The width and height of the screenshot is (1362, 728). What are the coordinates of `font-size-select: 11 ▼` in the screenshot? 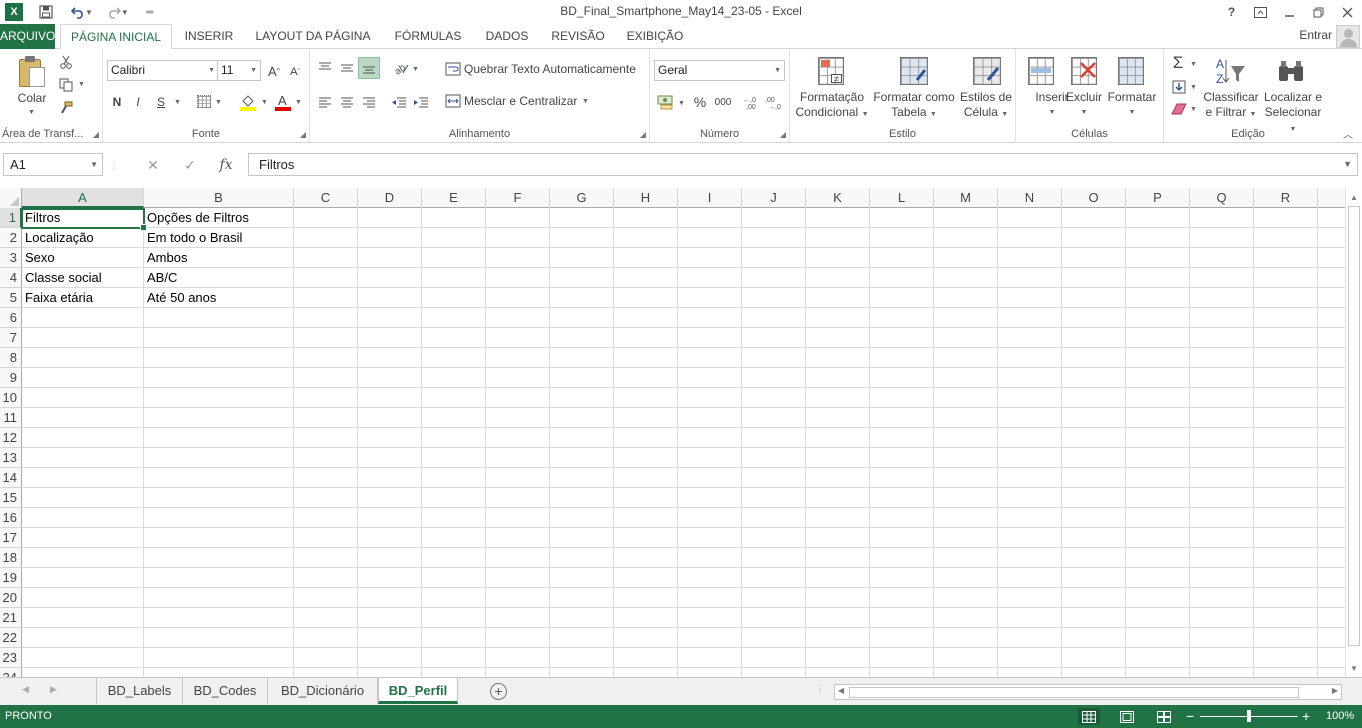 It's located at (239, 70).